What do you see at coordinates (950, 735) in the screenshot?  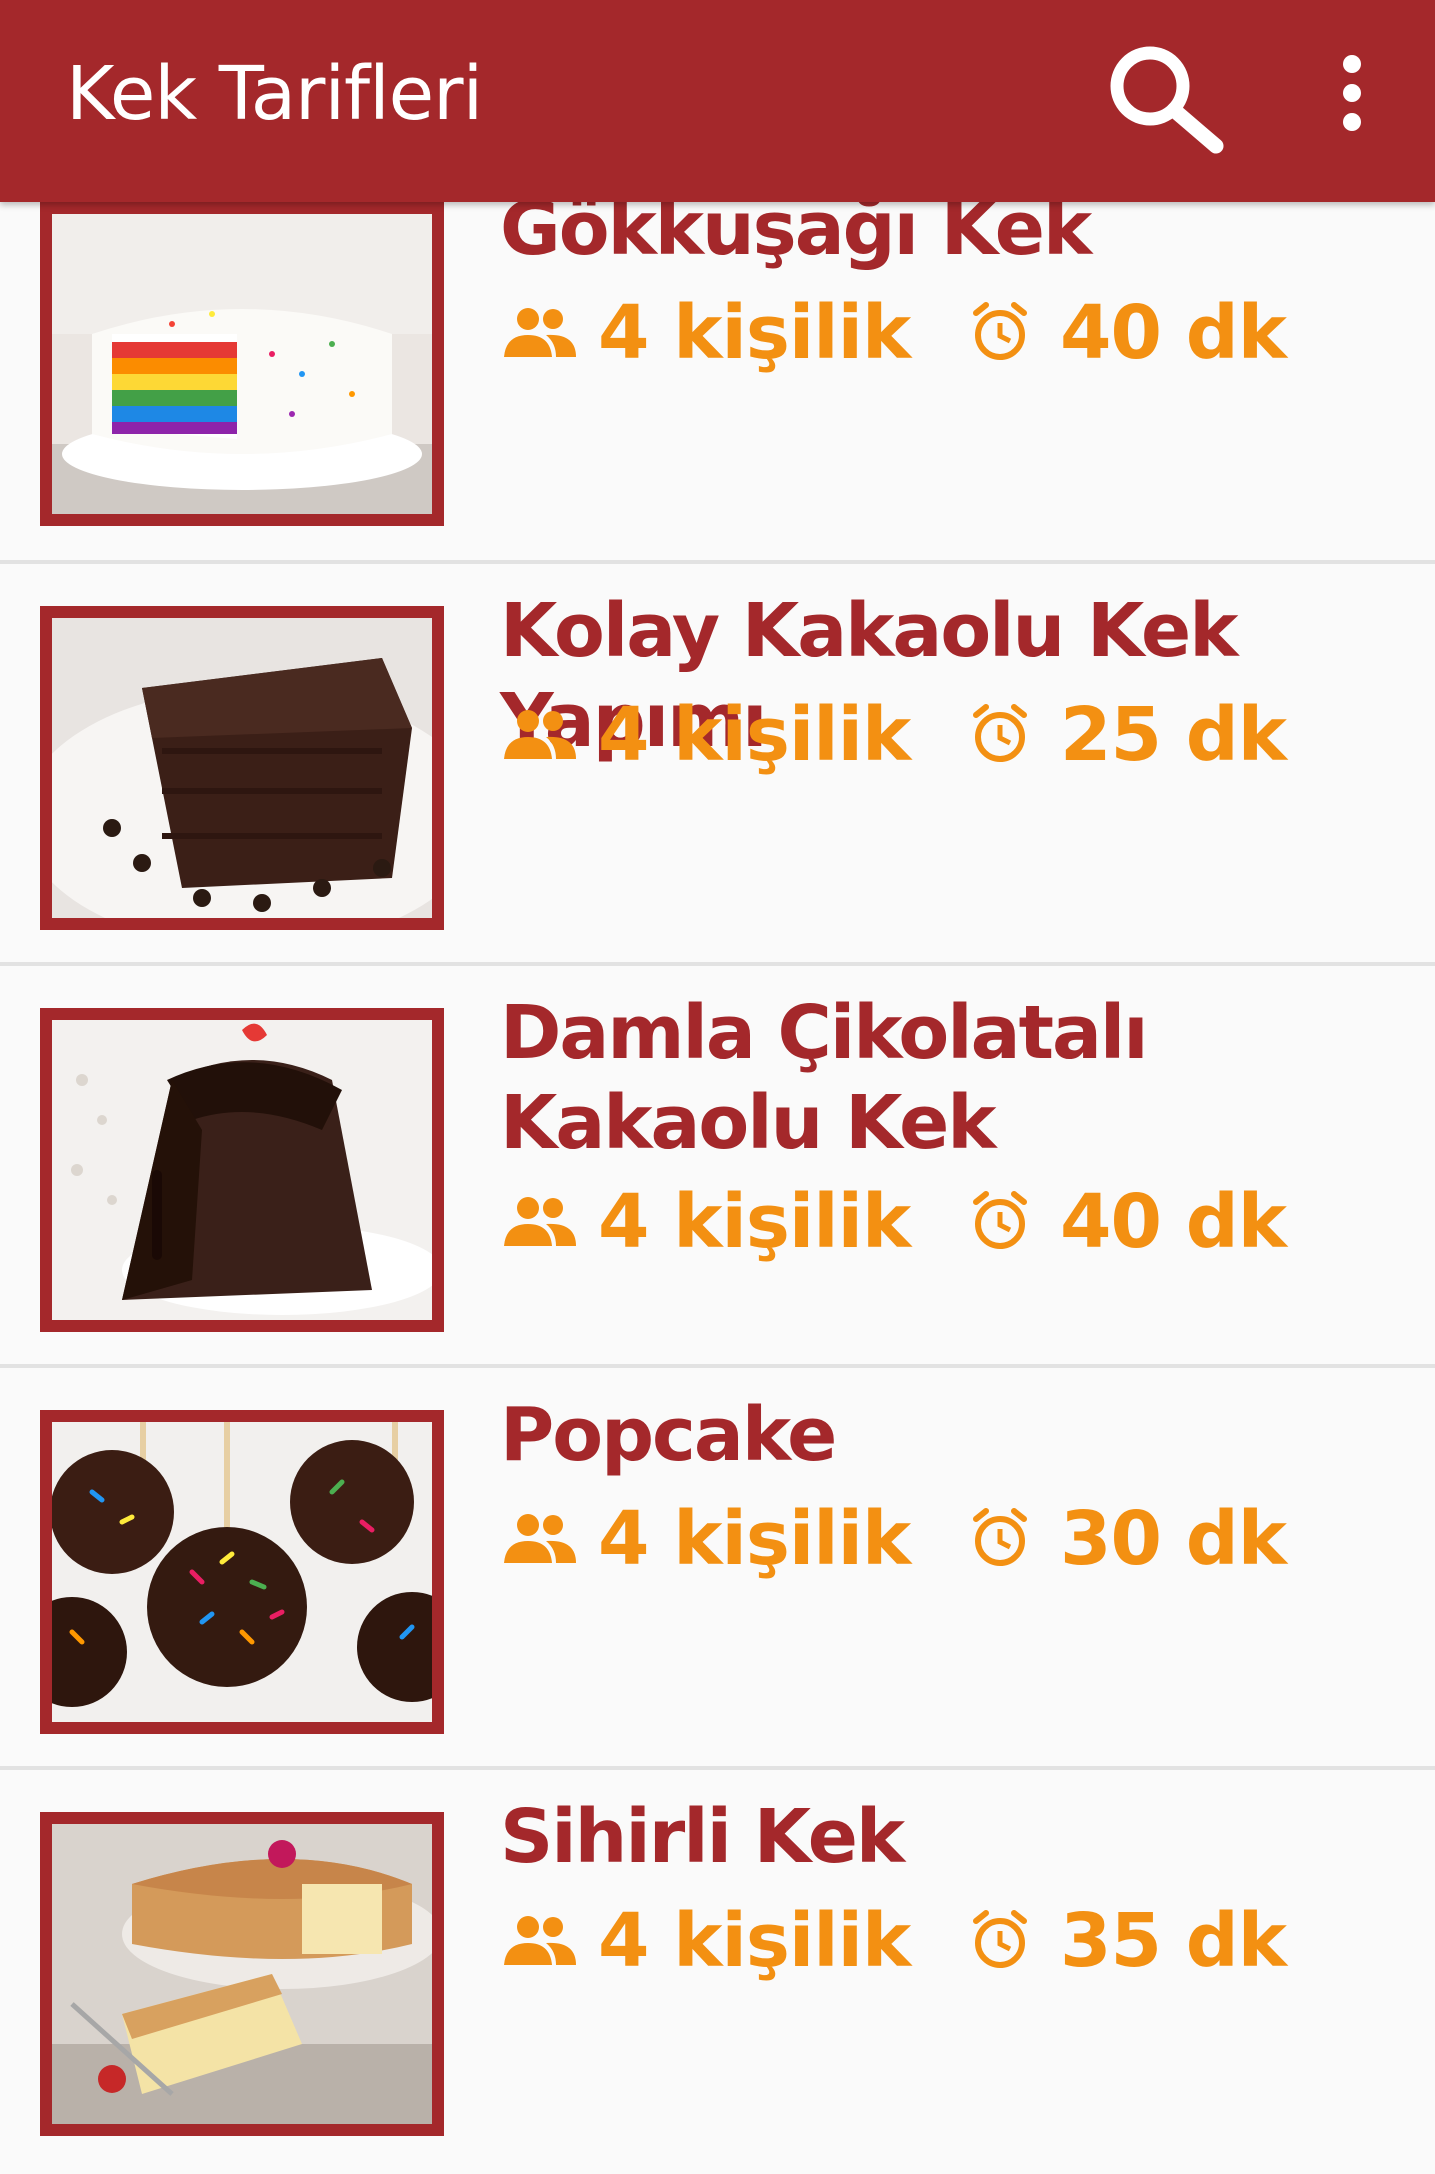 I see `recipe-meta: 4 kişilik 25 dk` at bounding box center [950, 735].